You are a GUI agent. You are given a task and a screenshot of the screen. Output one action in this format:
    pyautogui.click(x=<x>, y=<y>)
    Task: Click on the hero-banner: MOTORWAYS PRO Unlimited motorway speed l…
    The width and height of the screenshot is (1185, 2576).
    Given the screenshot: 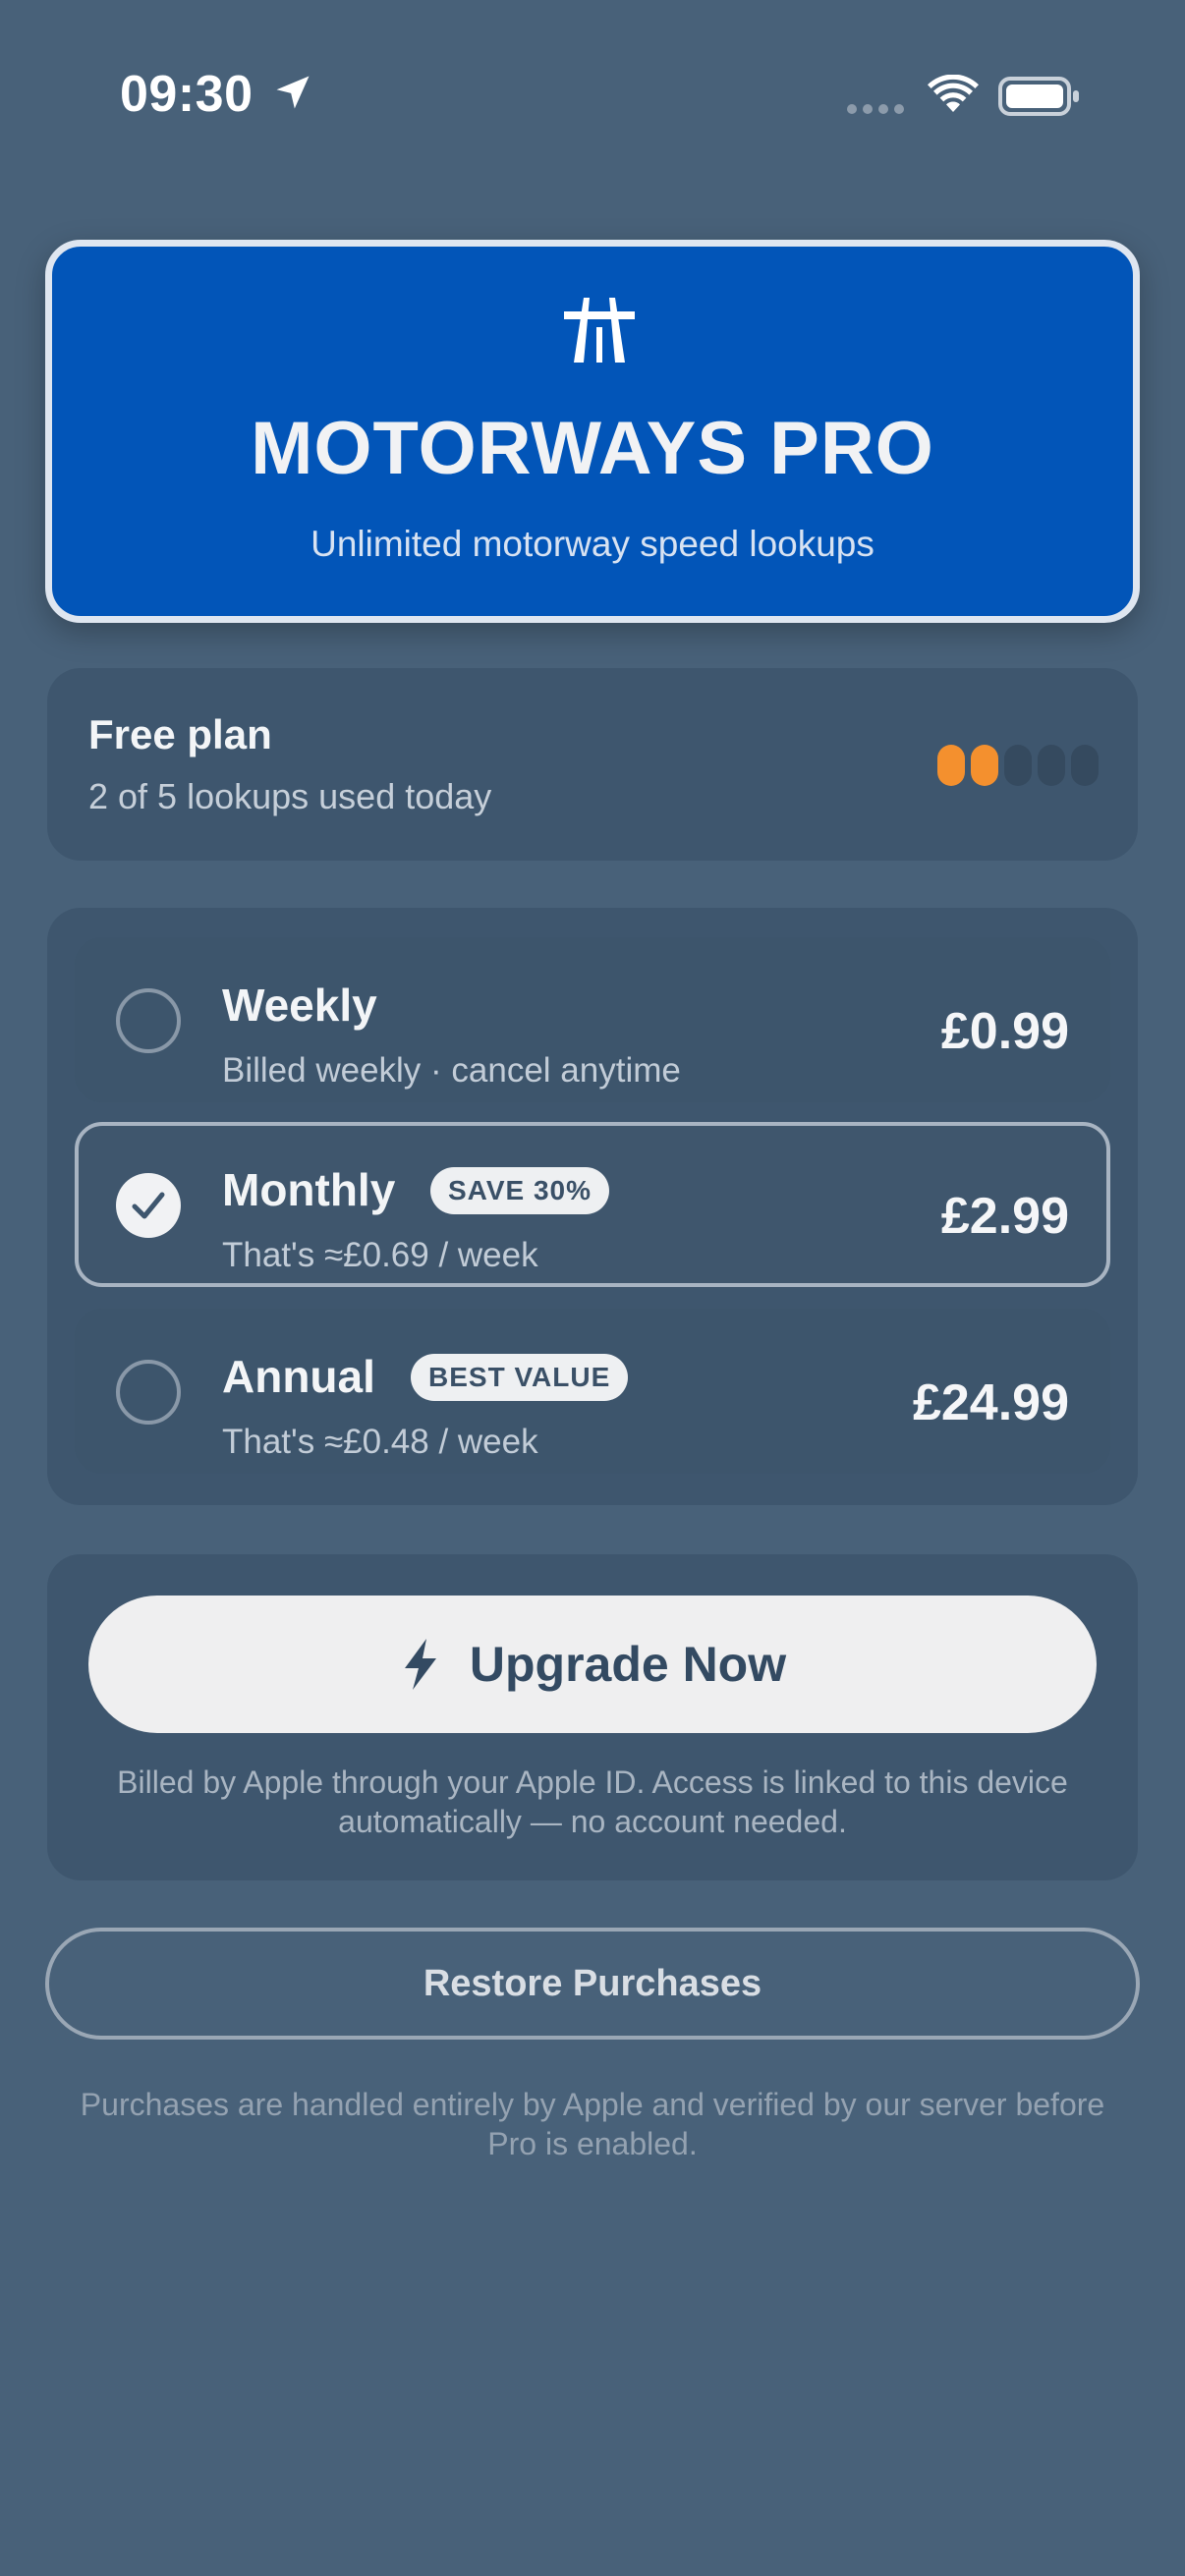 What is the action you would take?
    pyautogui.click(x=592, y=431)
    